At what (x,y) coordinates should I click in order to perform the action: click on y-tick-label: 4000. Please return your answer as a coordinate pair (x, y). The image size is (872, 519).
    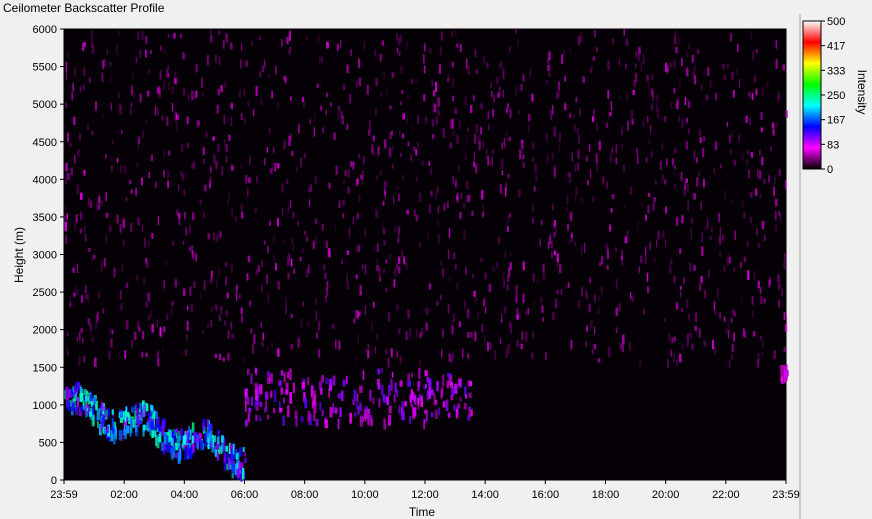
    Looking at the image, I should click on (45, 180).